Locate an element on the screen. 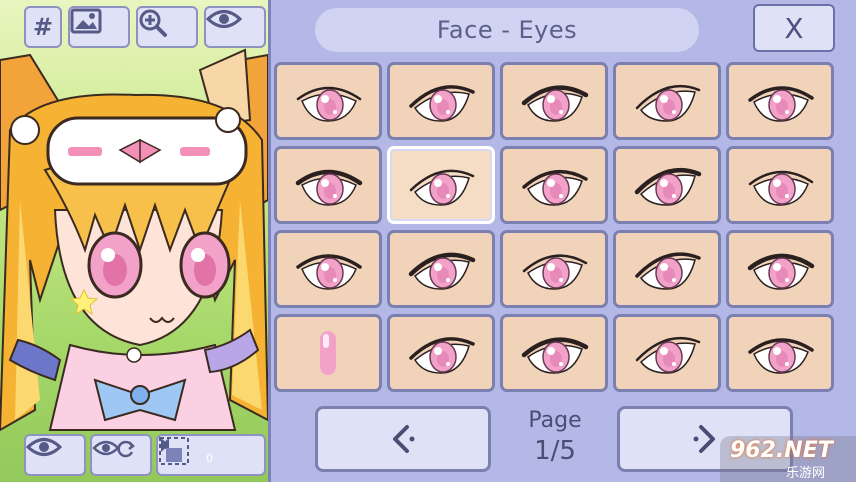 The width and height of the screenshot is (856, 482). panel-title: Face - Eyes is located at coordinates (507, 30).